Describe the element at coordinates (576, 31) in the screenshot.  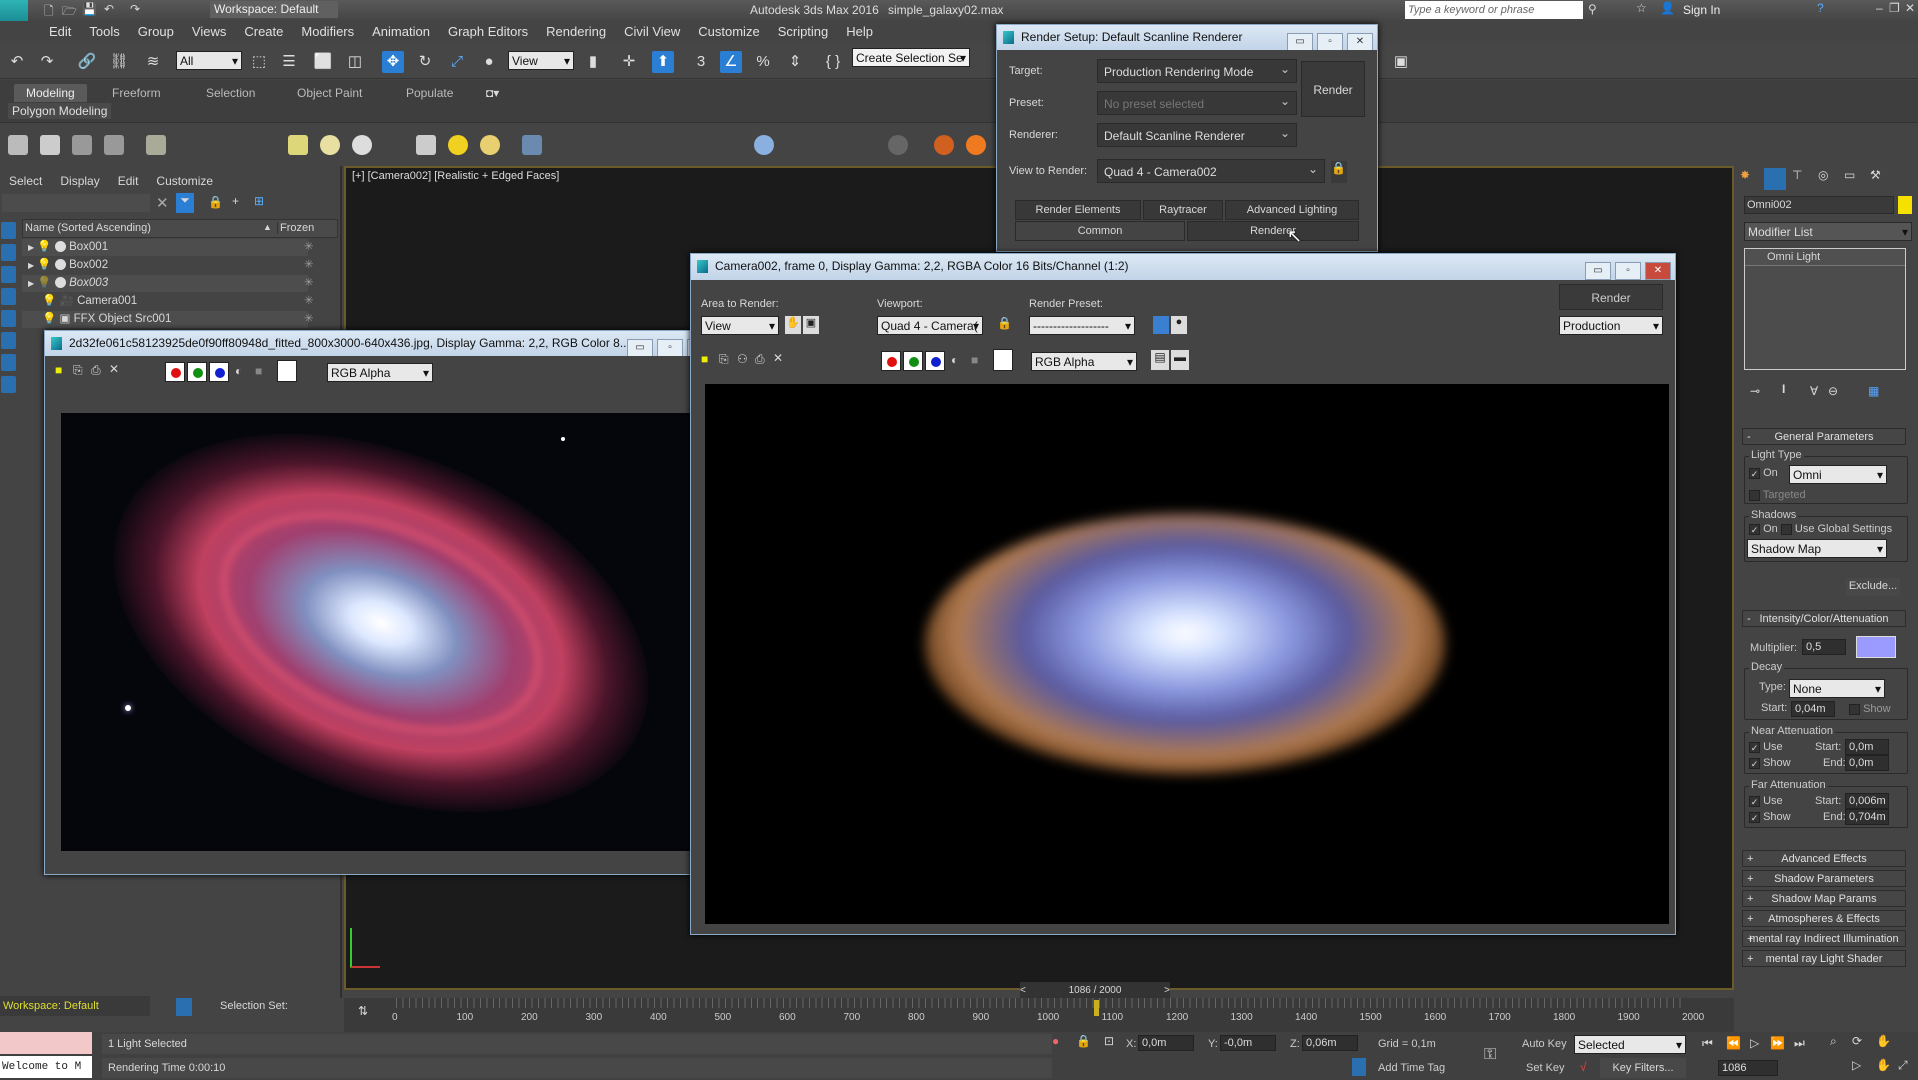
I see `menu-rendering: Rendering` at that location.